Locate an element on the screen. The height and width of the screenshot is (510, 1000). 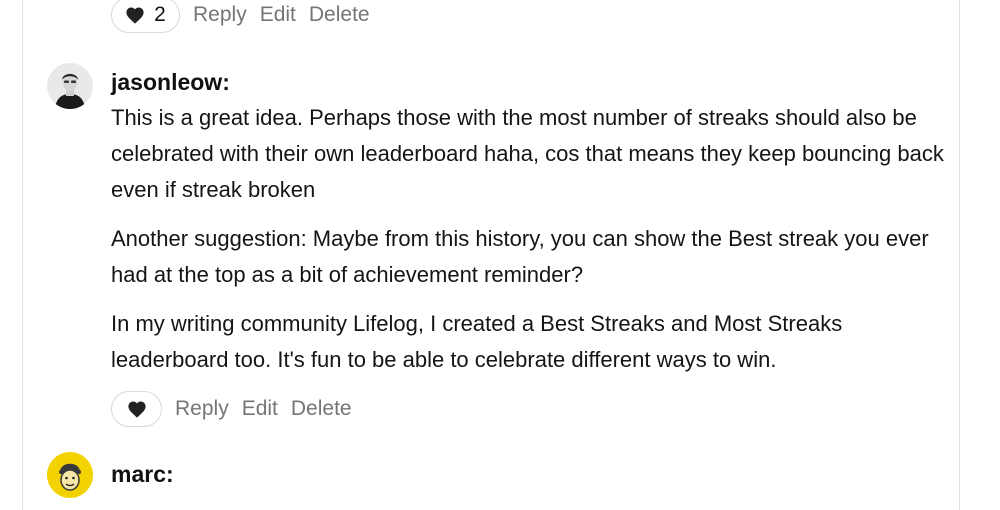
avatar-marc is located at coordinates (70, 475).